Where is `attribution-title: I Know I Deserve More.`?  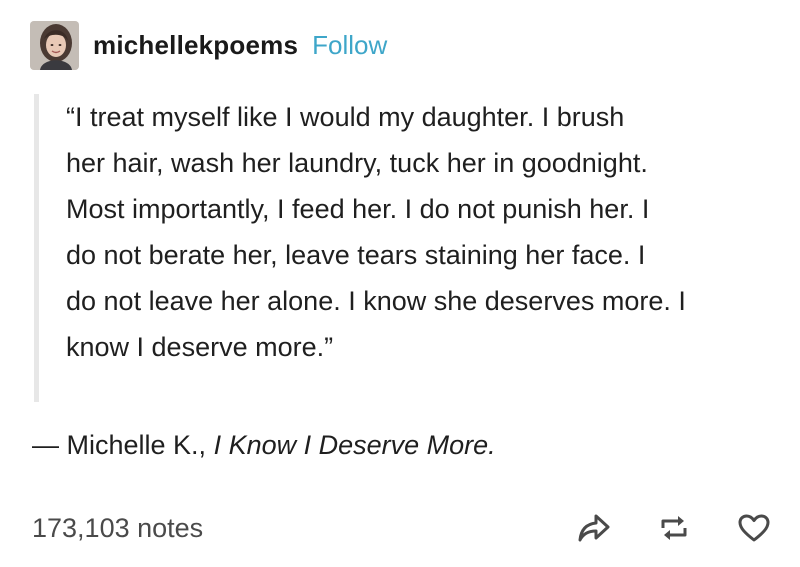 attribution-title: I Know I Deserve More. is located at coordinates (354, 445).